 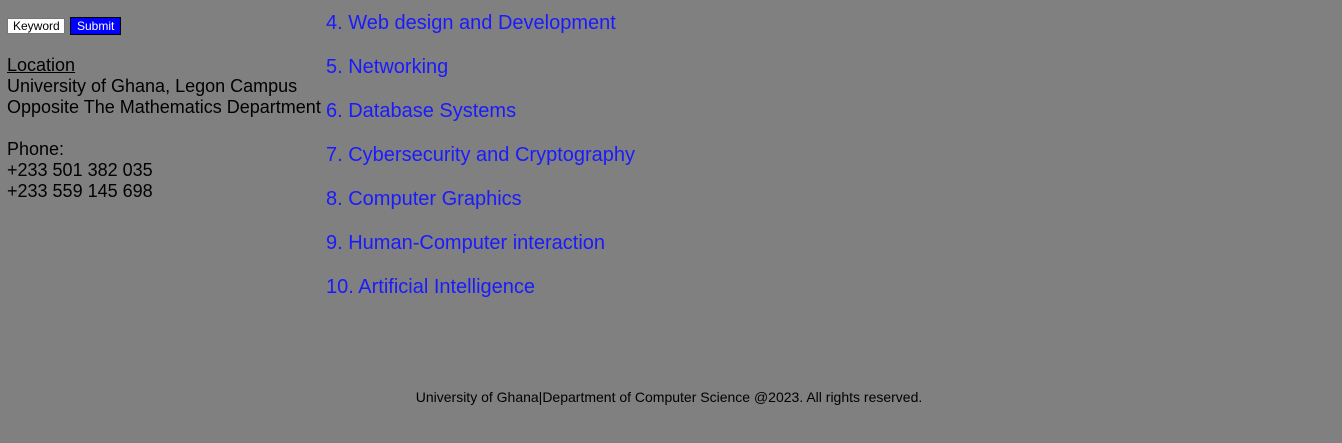 I want to click on phone-number-2: +233 559 145 698, so click(x=80, y=191).